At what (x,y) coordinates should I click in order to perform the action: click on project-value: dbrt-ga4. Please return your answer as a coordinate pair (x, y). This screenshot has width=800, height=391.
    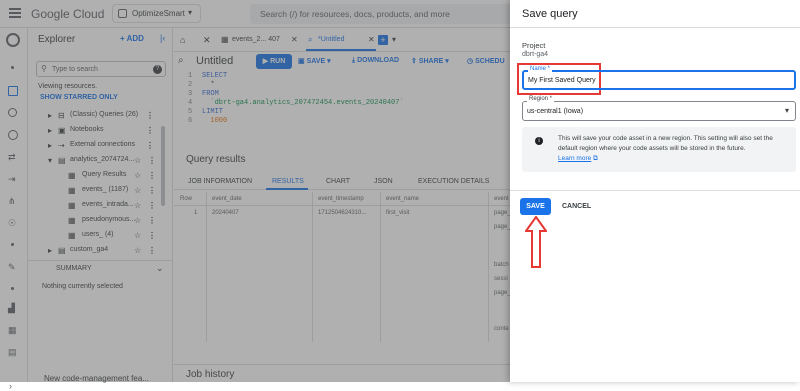
    Looking at the image, I should click on (535, 54).